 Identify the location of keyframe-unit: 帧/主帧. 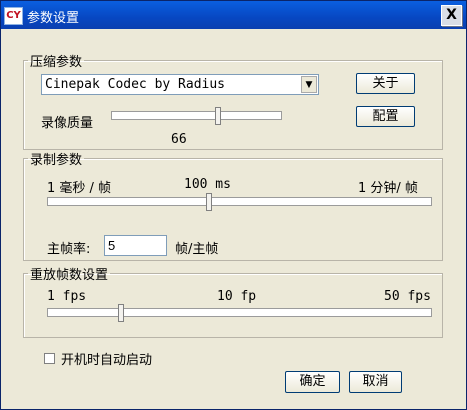
(197, 249).